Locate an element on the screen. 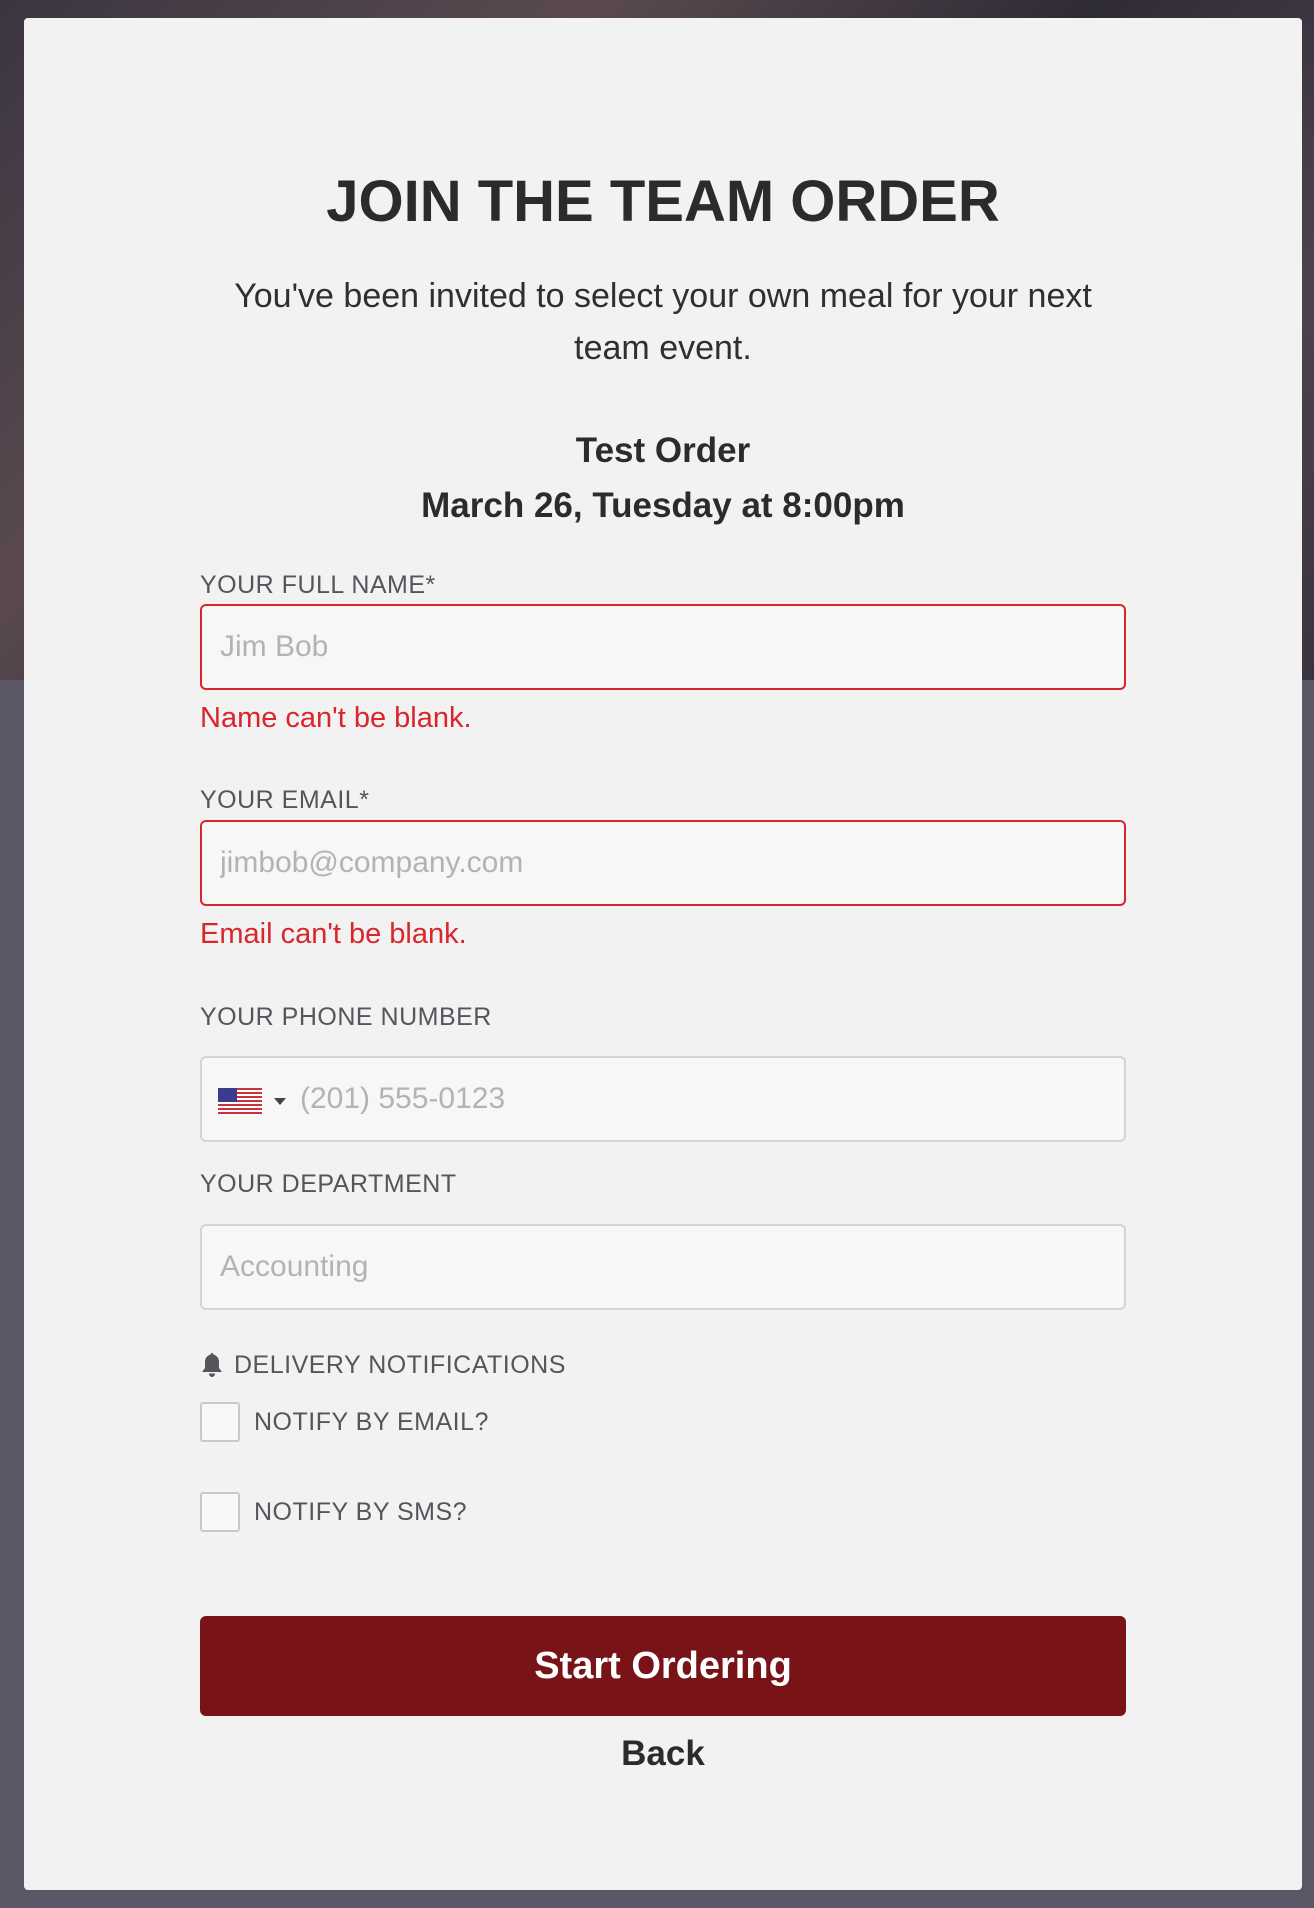 Image resolution: width=1314 pixels, height=1908 pixels. full-name-input is located at coordinates (663, 647).